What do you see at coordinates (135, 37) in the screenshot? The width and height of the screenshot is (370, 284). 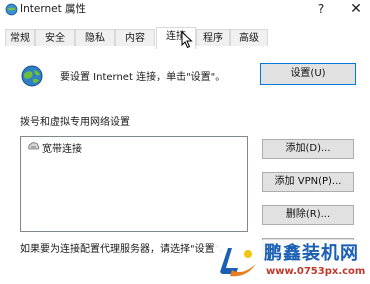 I see `tab-content: 内容` at bounding box center [135, 37].